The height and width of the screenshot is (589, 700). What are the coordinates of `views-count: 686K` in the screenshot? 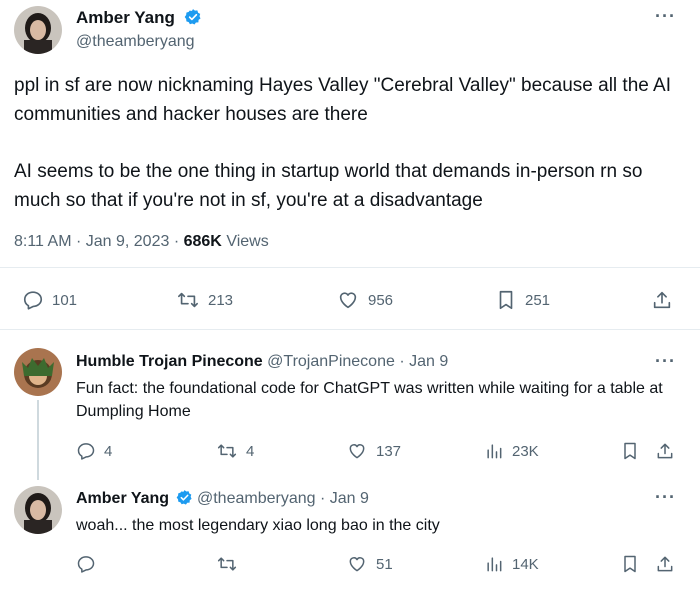 It's located at (202, 241).